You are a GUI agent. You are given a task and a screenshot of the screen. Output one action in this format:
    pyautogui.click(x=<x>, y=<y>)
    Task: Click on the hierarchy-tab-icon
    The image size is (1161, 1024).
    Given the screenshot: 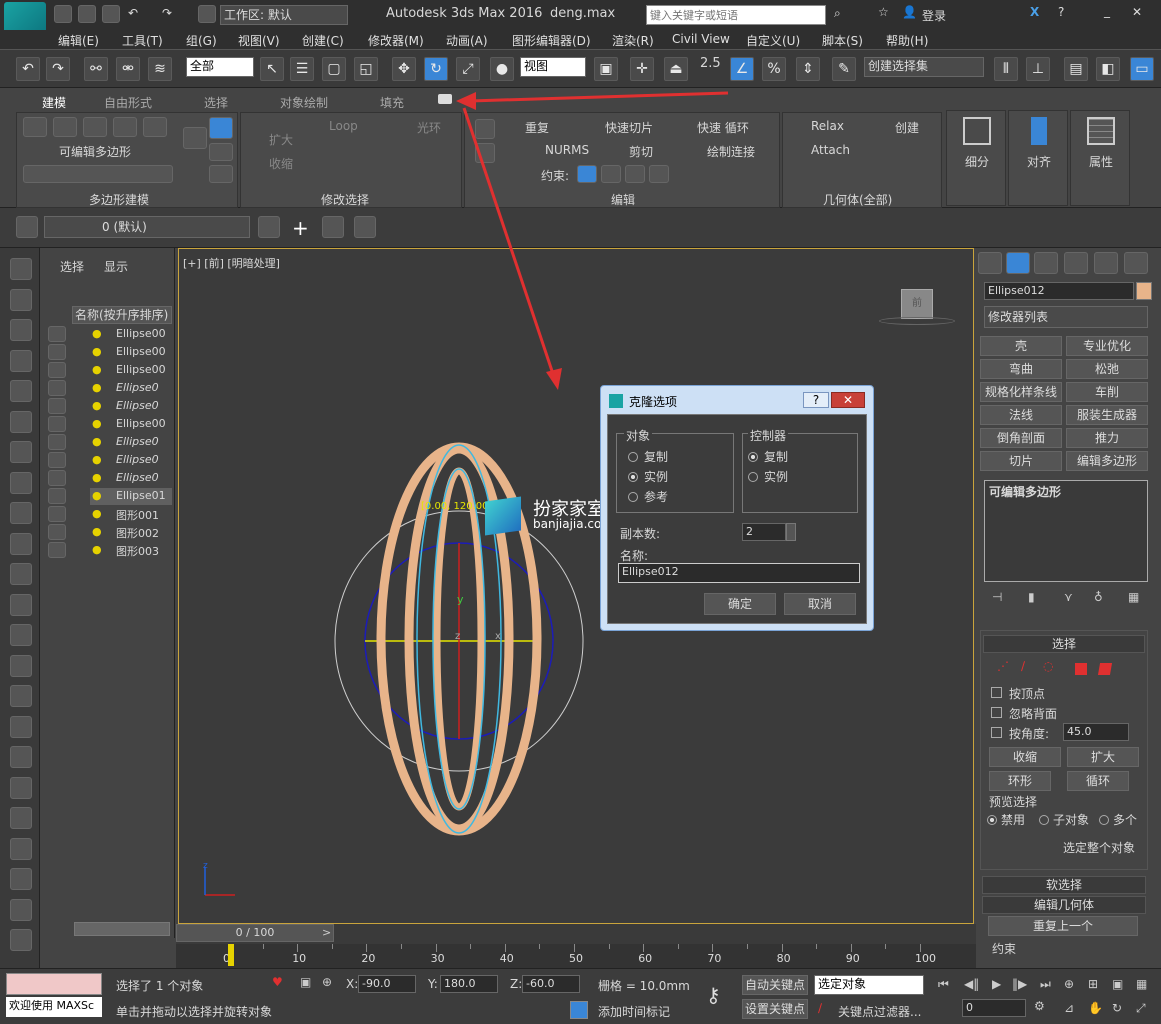 What is the action you would take?
    pyautogui.click(x=1046, y=263)
    